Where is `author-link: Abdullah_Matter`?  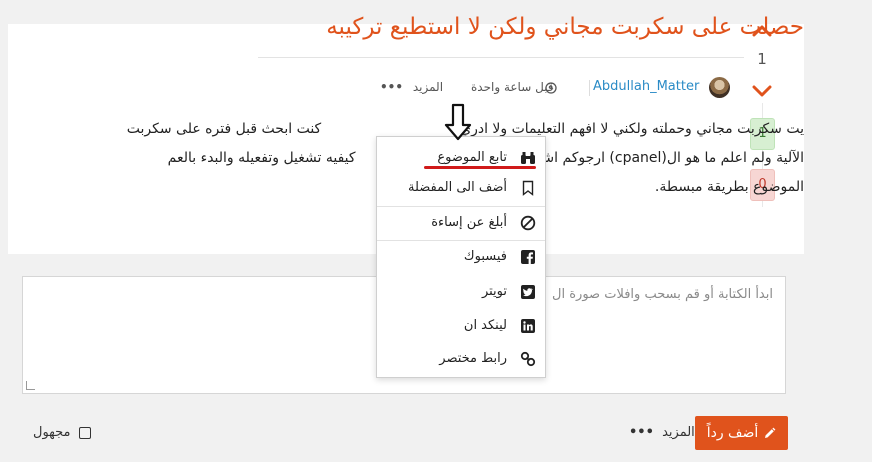
author-link: Abdullah_Matter is located at coordinates (646, 89).